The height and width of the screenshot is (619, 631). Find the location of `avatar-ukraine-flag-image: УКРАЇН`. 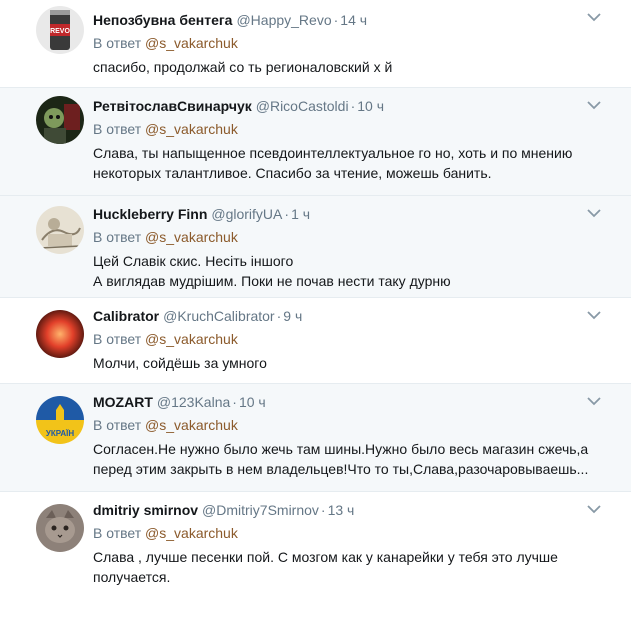

avatar-ukraine-flag-image: УКРАЇН is located at coordinates (60, 420).